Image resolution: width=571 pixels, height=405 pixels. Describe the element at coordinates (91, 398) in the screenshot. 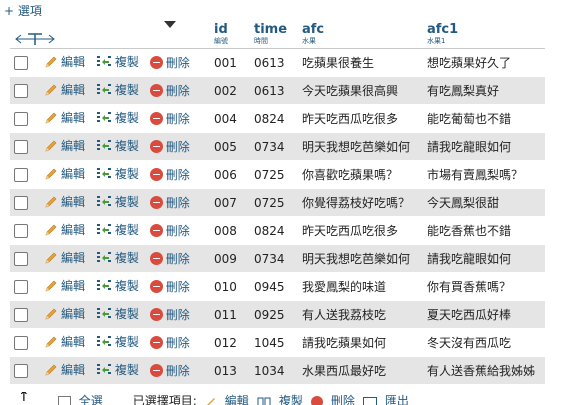

I see `select-all-label: 全選` at that location.